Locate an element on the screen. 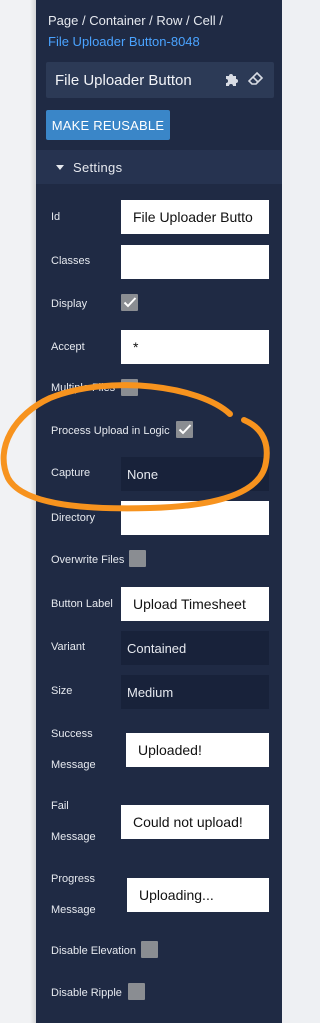 The height and width of the screenshot is (1023, 320). size-select: Medium is located at coordinates (195, 692).